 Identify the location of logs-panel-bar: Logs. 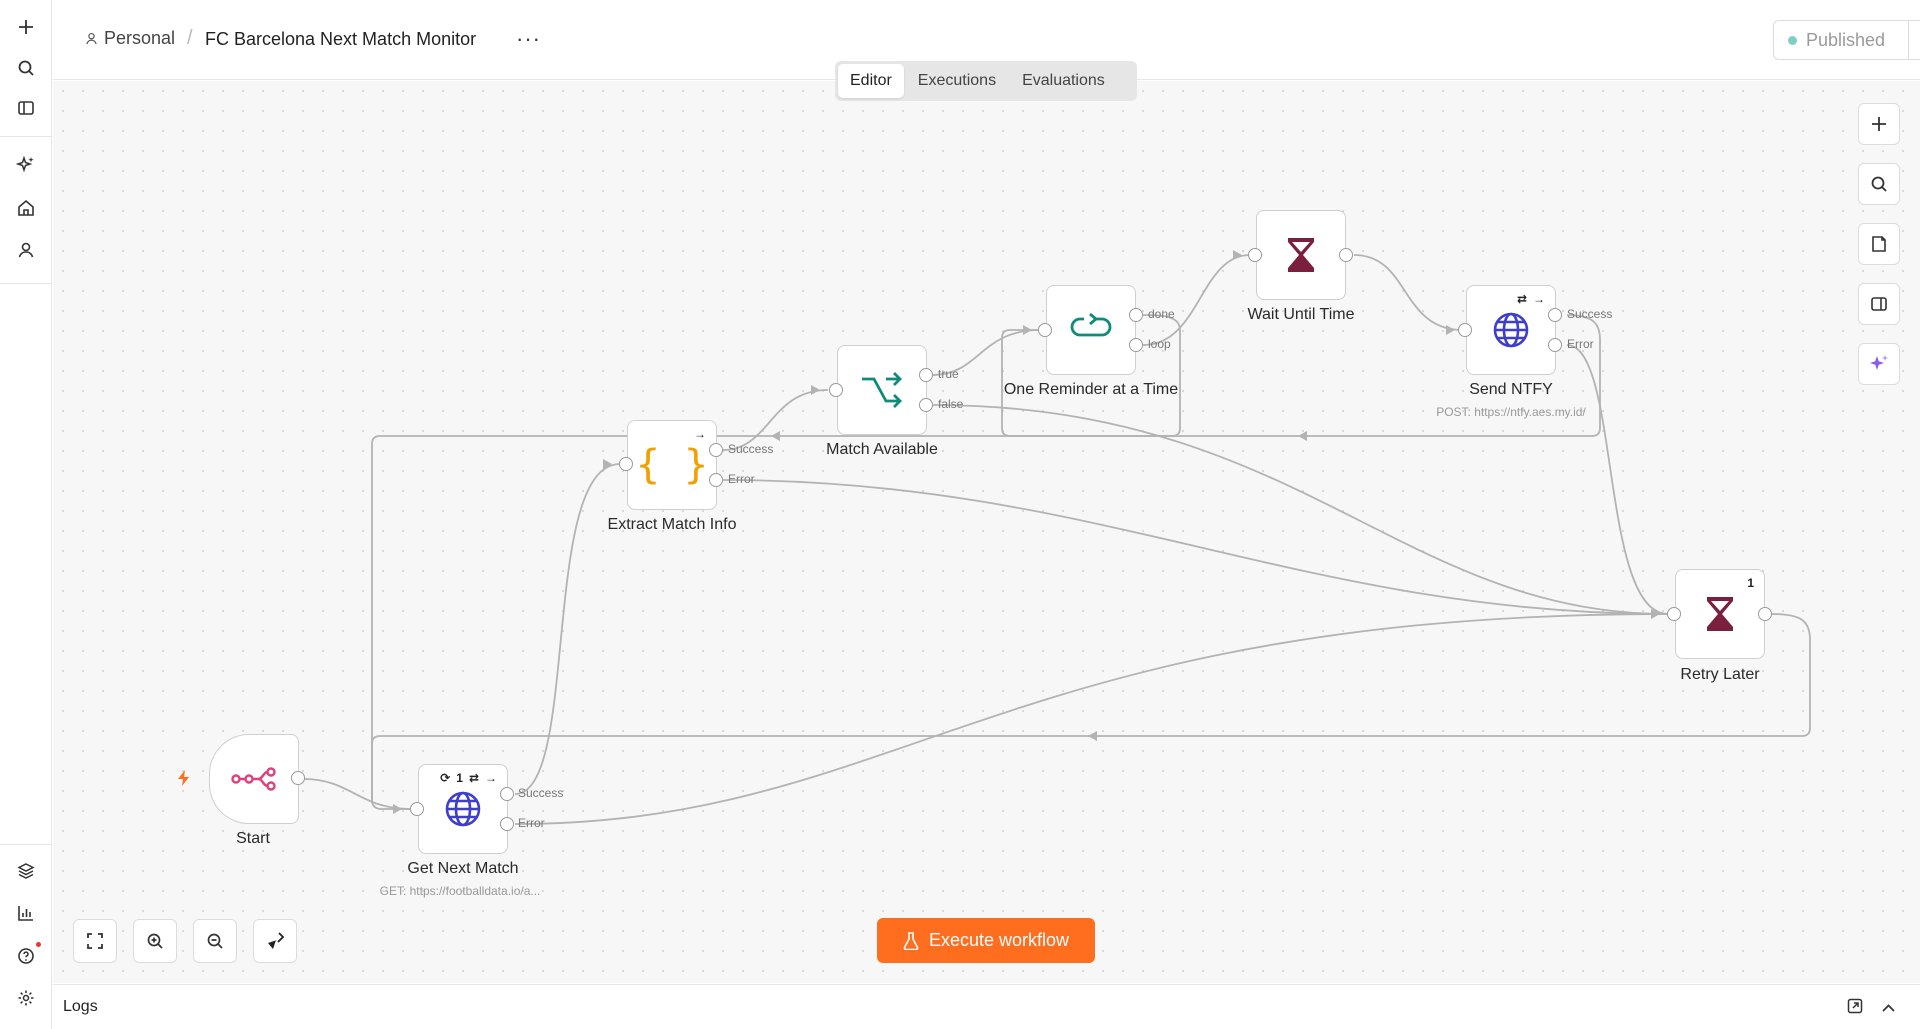
(986, 1006).